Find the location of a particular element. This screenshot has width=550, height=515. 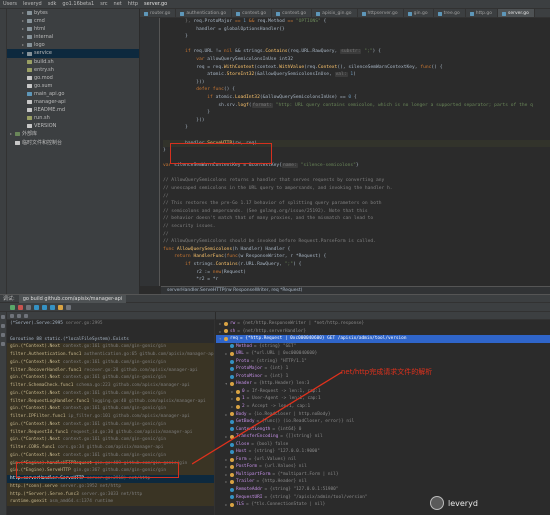

tree-item: 临时文件和控制台 is located at coordinates (73, 143).